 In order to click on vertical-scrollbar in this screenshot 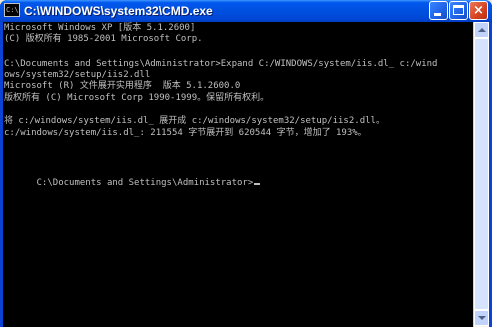, I will do `click(481, 174)`.